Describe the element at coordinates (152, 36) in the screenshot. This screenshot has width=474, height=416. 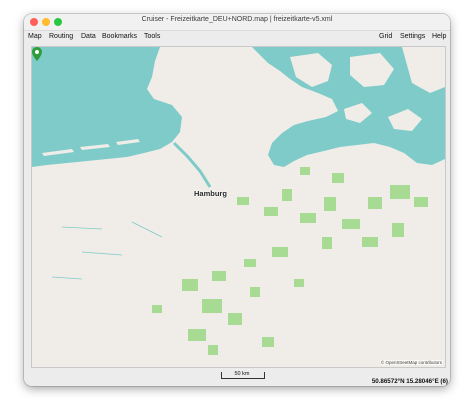
I see `menu-tools: Tools` at that location.